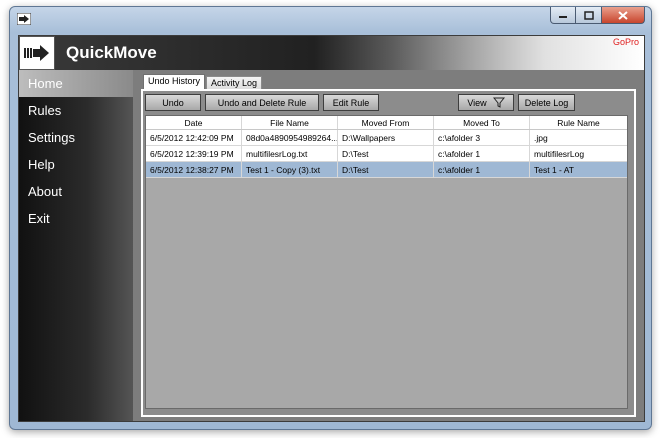 Image resolution: width=660 pixels, height=438 pixels. What do you see at coordinates (477, 102) in the screenshot?
I see `view-button-label: View` at bounding box center [477, 102].